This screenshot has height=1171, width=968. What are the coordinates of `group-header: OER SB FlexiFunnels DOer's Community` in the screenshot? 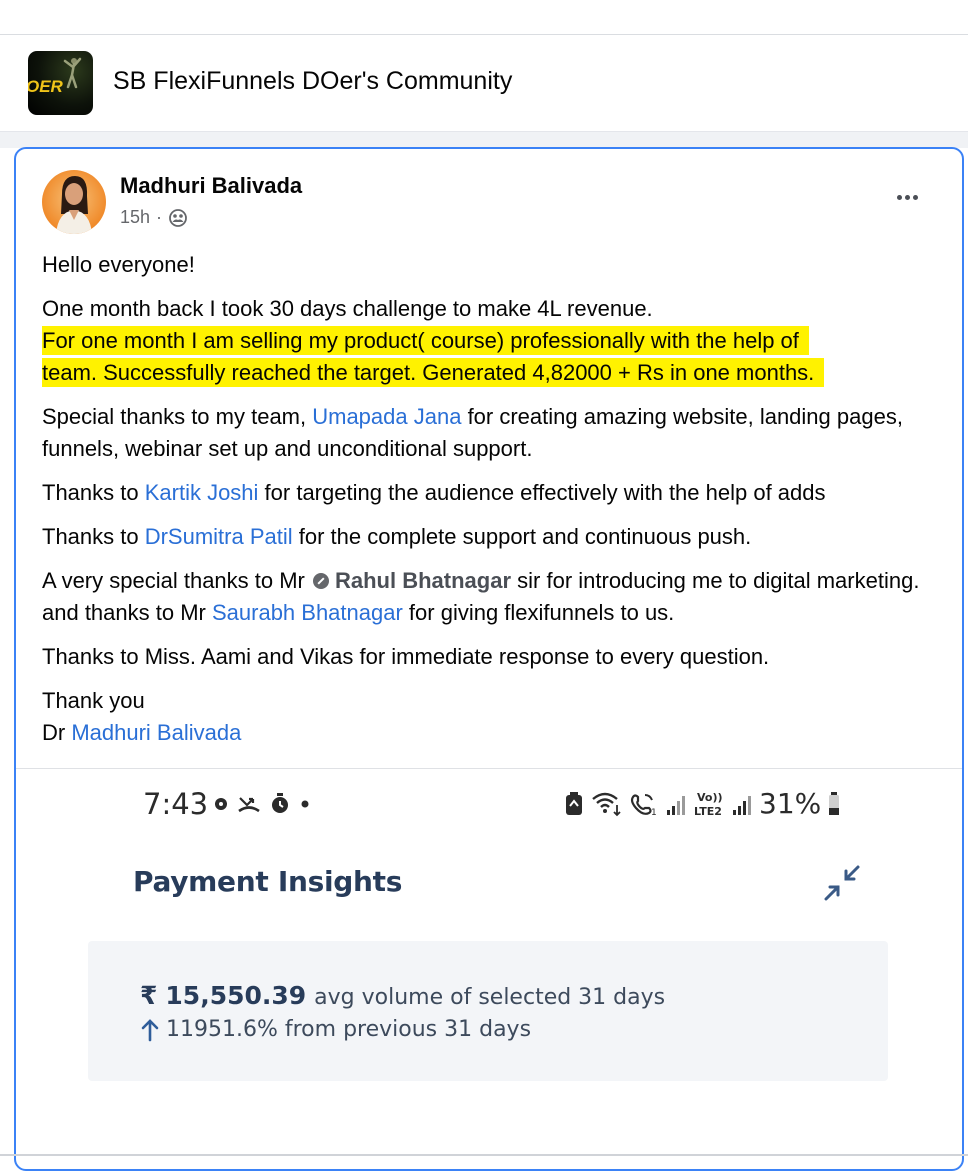 It's located at (484, 83).